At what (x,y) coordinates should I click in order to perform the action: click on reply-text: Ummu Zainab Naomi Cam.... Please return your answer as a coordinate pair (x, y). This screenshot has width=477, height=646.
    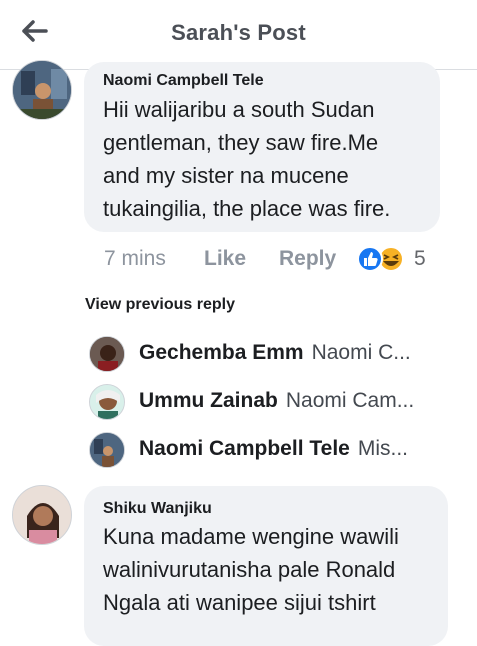
    Looking at the image, I should click on (291, 401).